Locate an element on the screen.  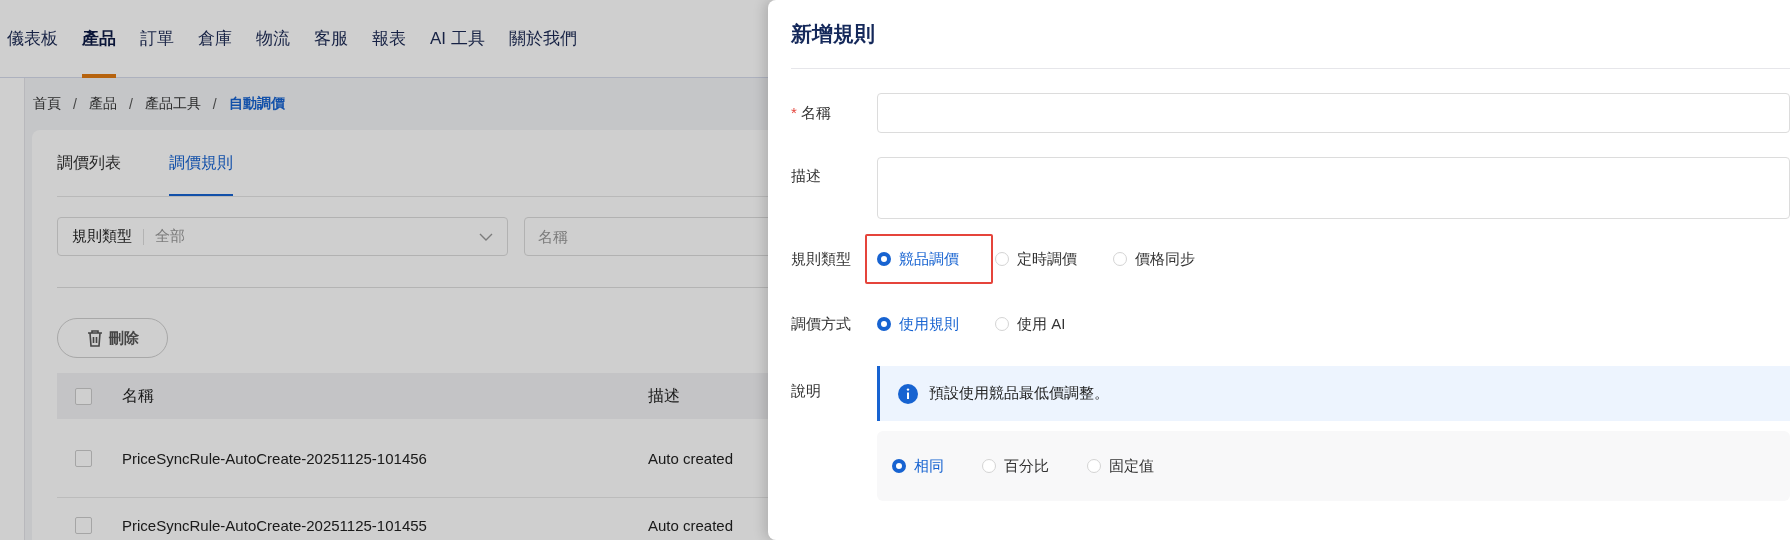
column-header: 描述 is located at coordinates (664, 395).